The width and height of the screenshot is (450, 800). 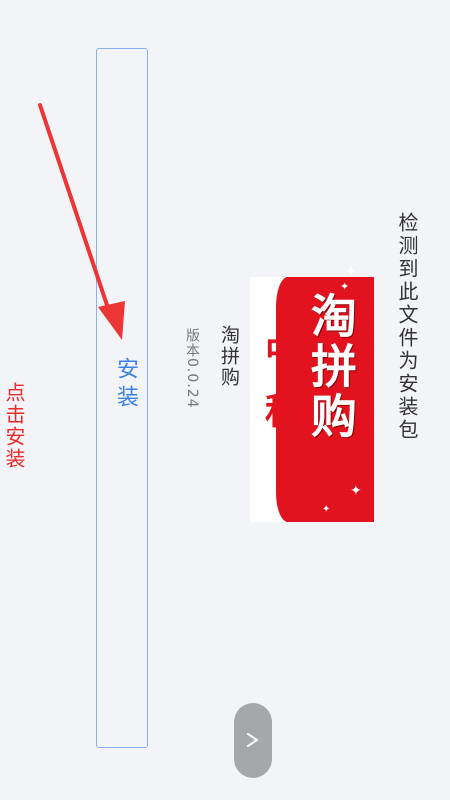 What do you see at coordinates (14, 426) in the screenshot?
I see `install-hint: 点击安装` at bounding box center [14, 426].